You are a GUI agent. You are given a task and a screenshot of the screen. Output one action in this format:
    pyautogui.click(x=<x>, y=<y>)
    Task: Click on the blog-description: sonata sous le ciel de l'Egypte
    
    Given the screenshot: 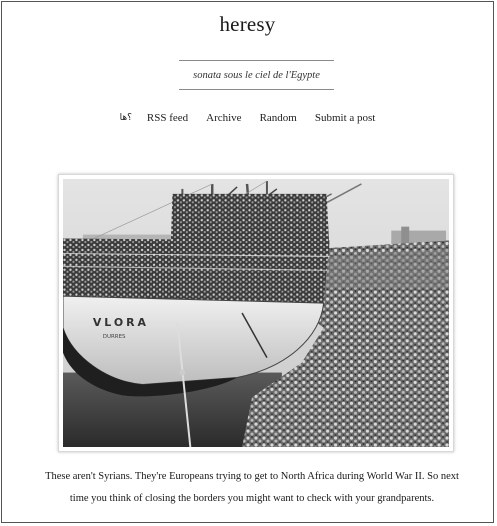 What is the action you would take?
    pyautogui.click(x=256, y=75)
    